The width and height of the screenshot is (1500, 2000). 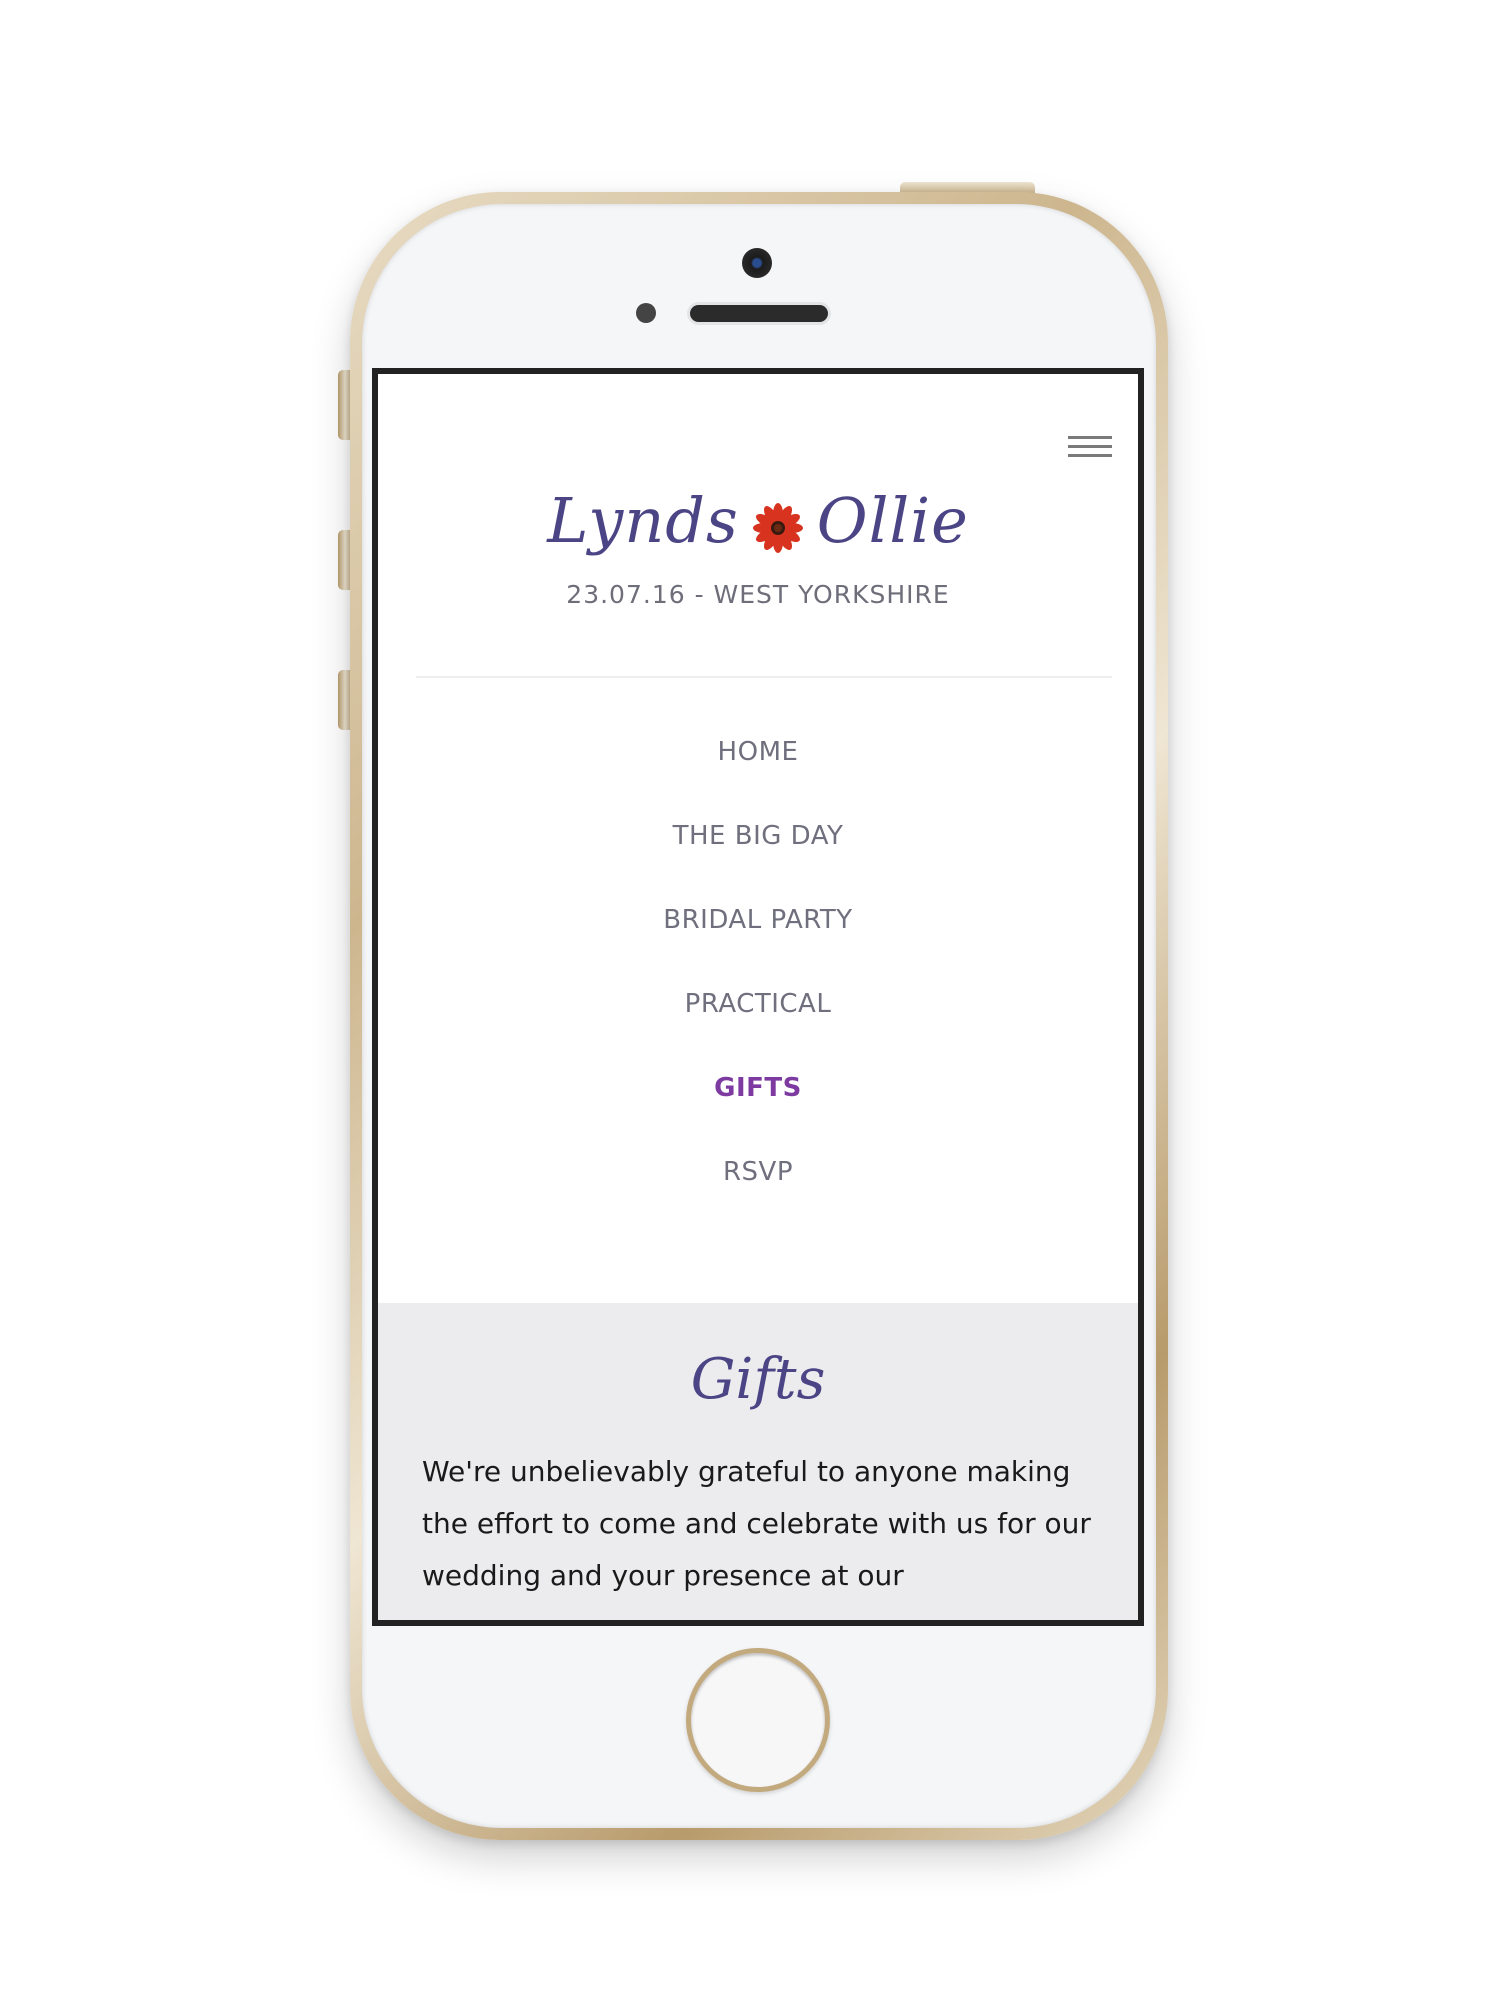 I want to click on front-camera, so click(x=757, y=263).